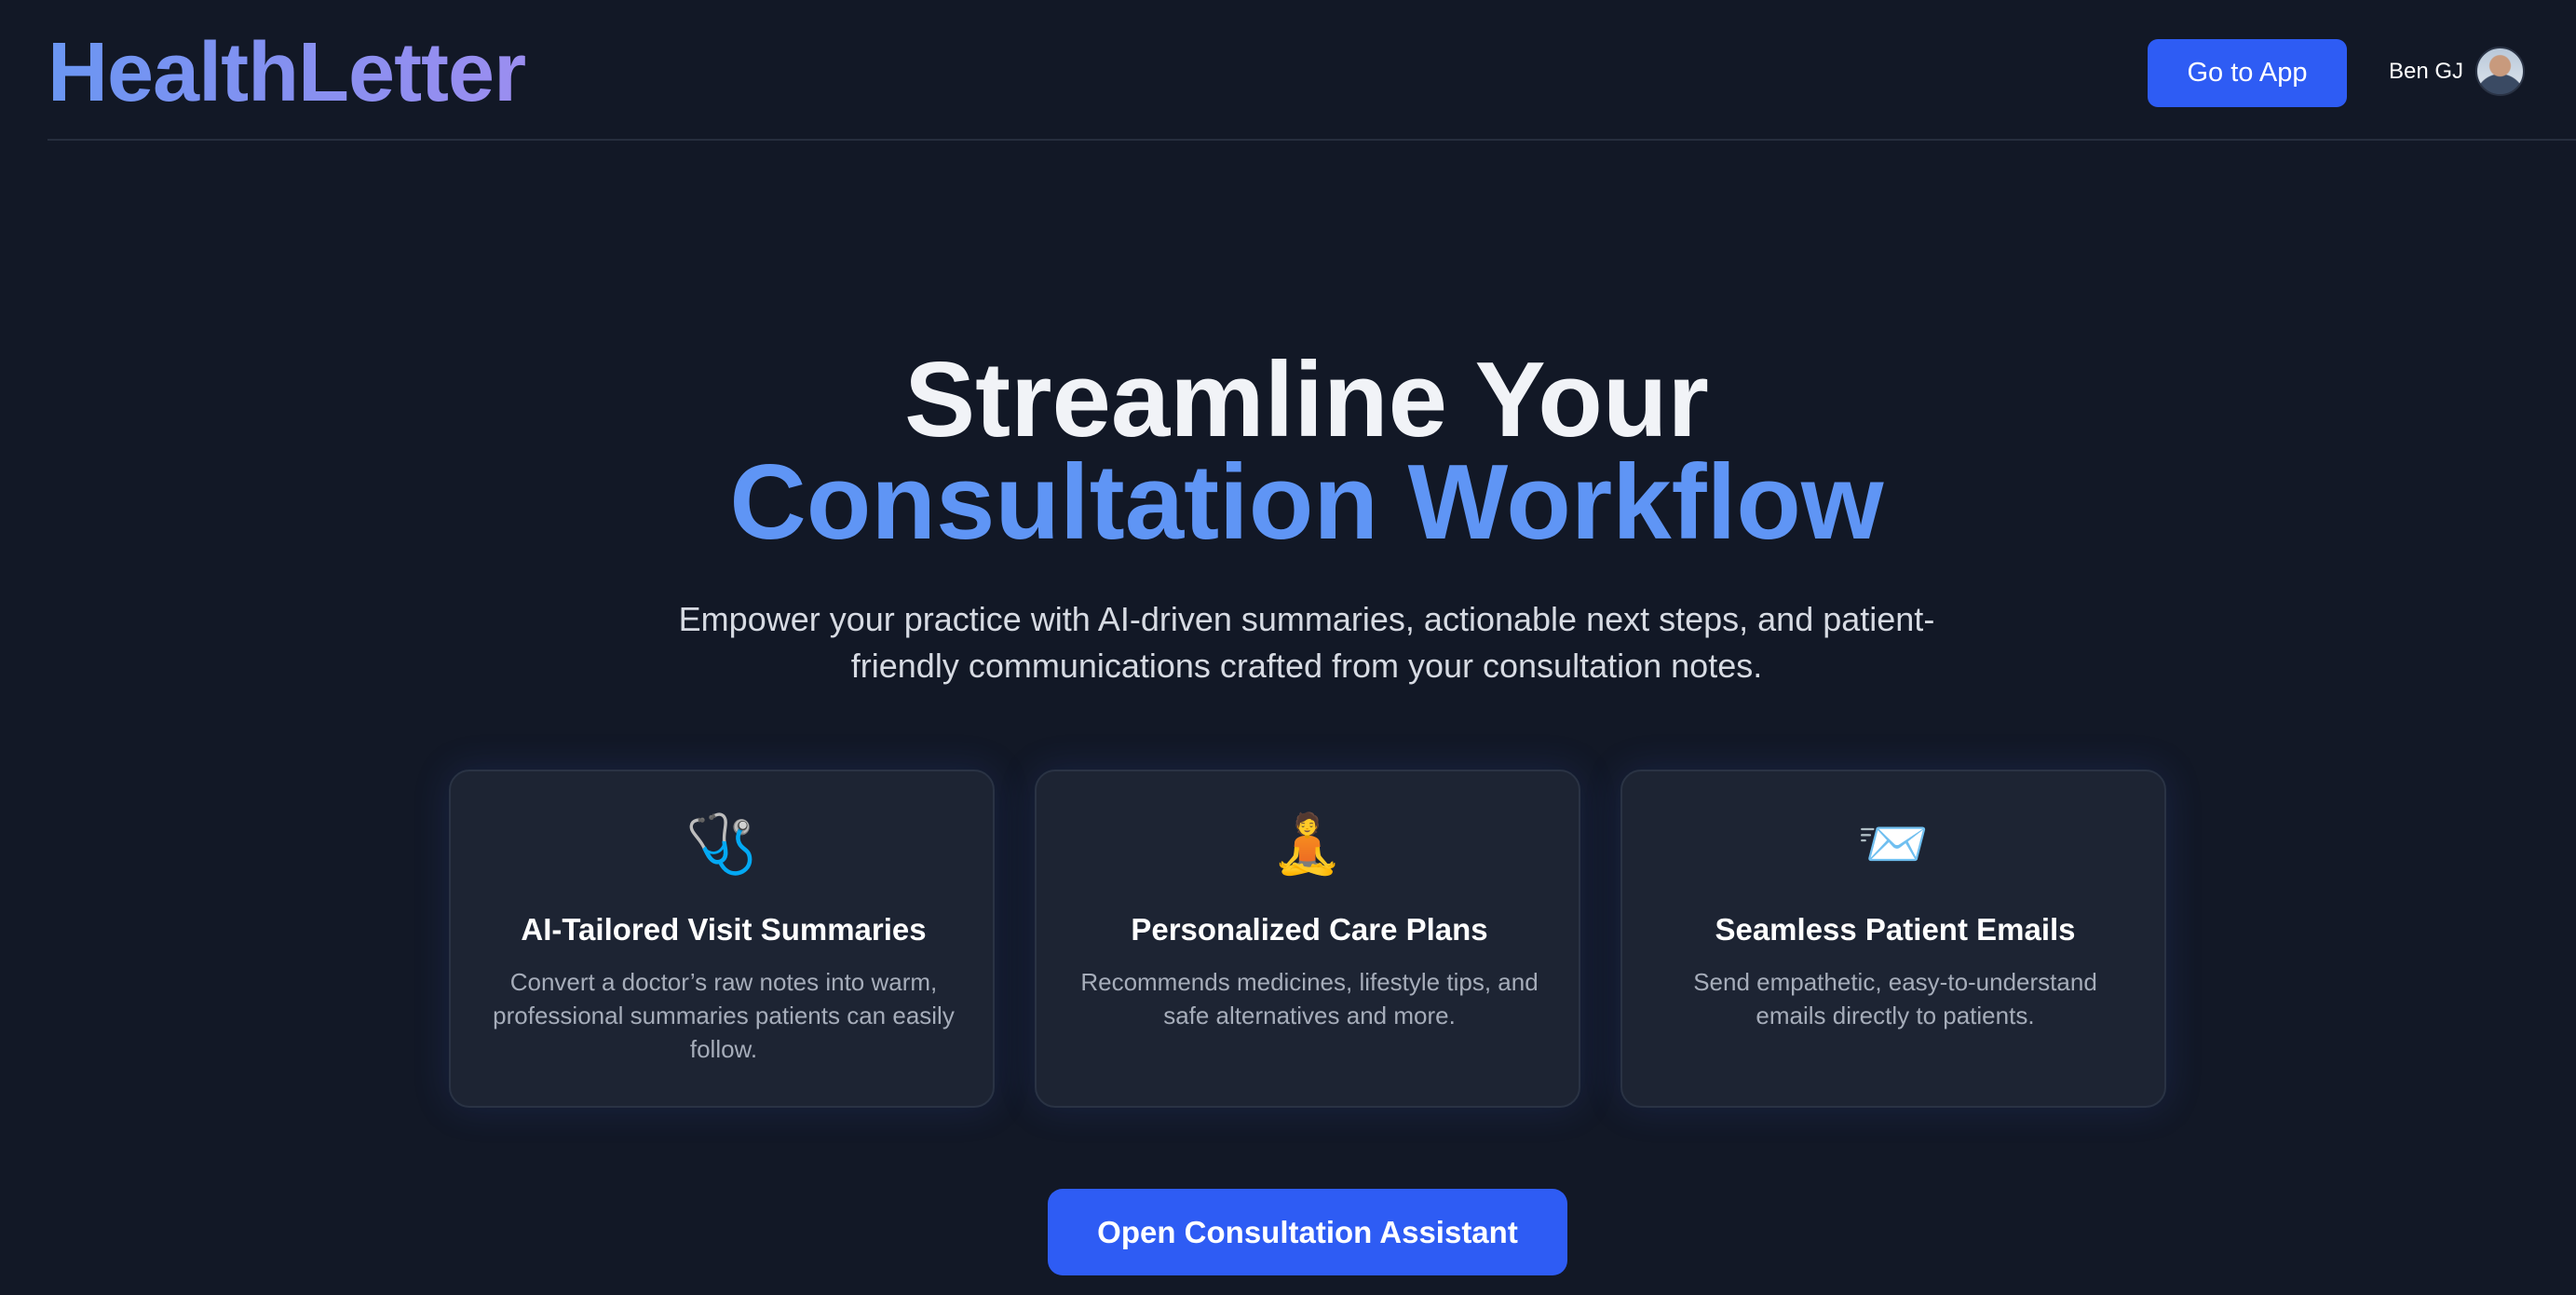  Describe the element at coordinates (724, 930) in the screenshot. I see `feature-card-title: AI-Tailored Visit Summaries` at that location.